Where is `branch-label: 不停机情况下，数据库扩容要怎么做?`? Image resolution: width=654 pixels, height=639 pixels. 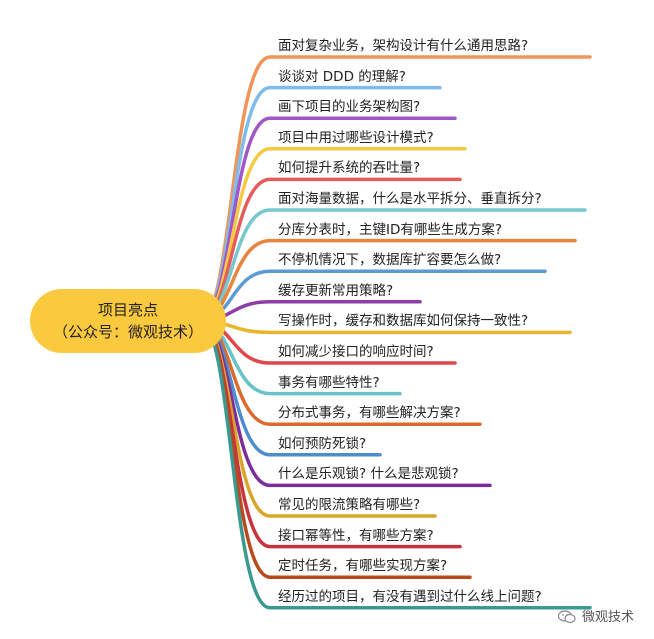
branch-label: 不停机情况下，数据库扩容要怎么做? is located at coordinates (389, 260).